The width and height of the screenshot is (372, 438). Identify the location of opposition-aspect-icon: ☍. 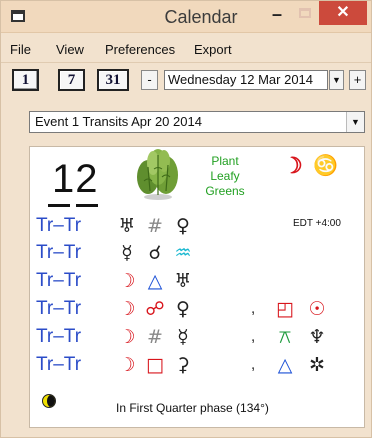
(155, 309).